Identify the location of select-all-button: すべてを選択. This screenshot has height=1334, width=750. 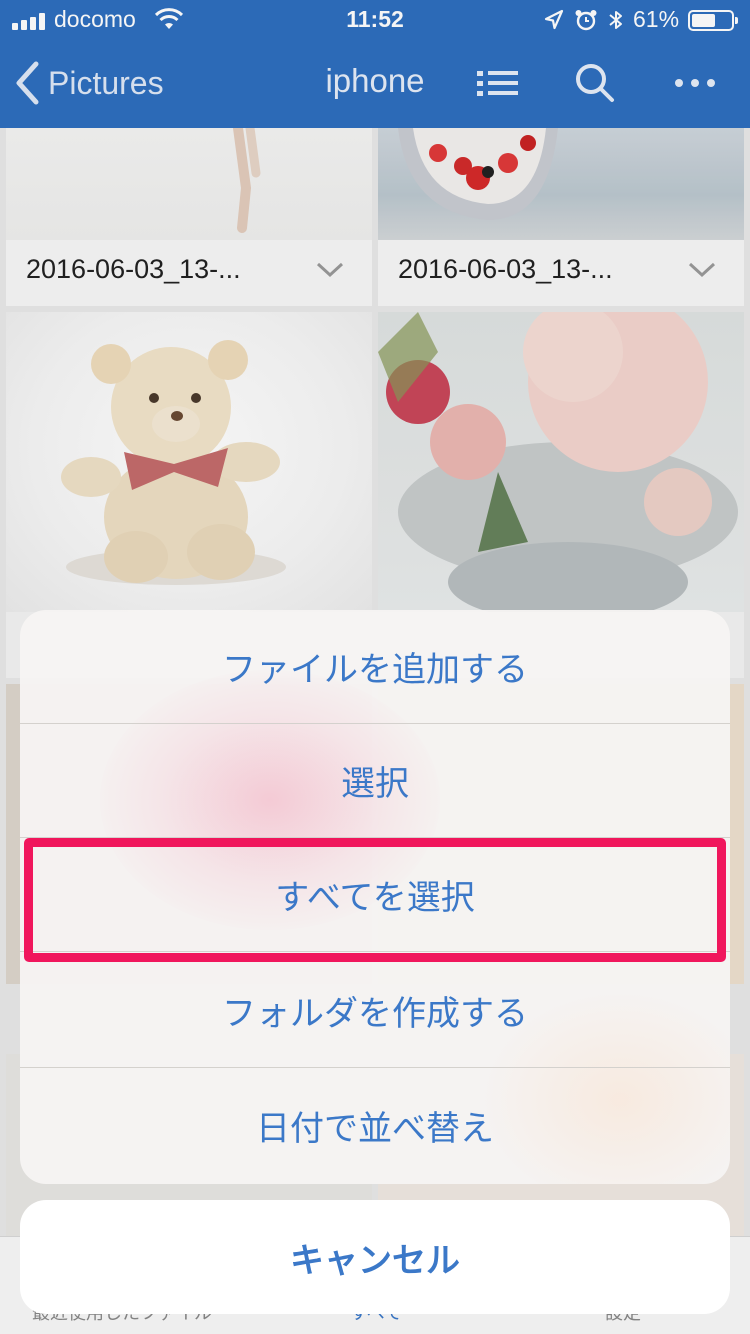
(375, 895).